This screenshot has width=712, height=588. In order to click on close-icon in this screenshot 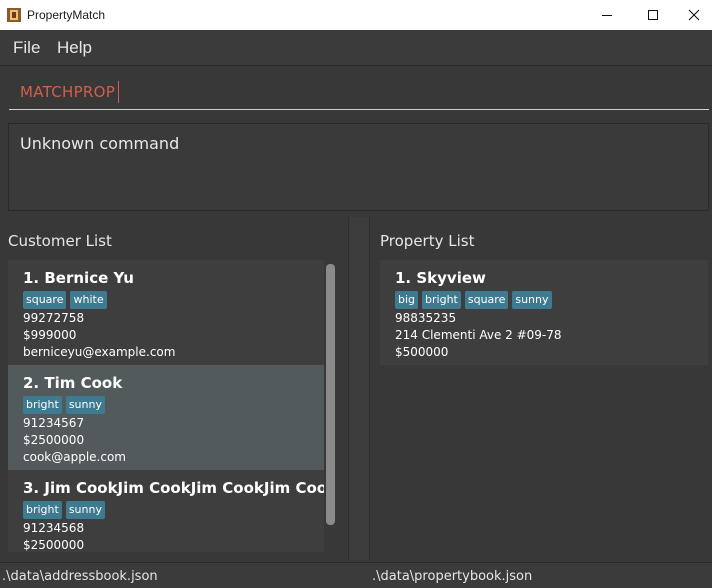, I will do `click(694, 15)`.